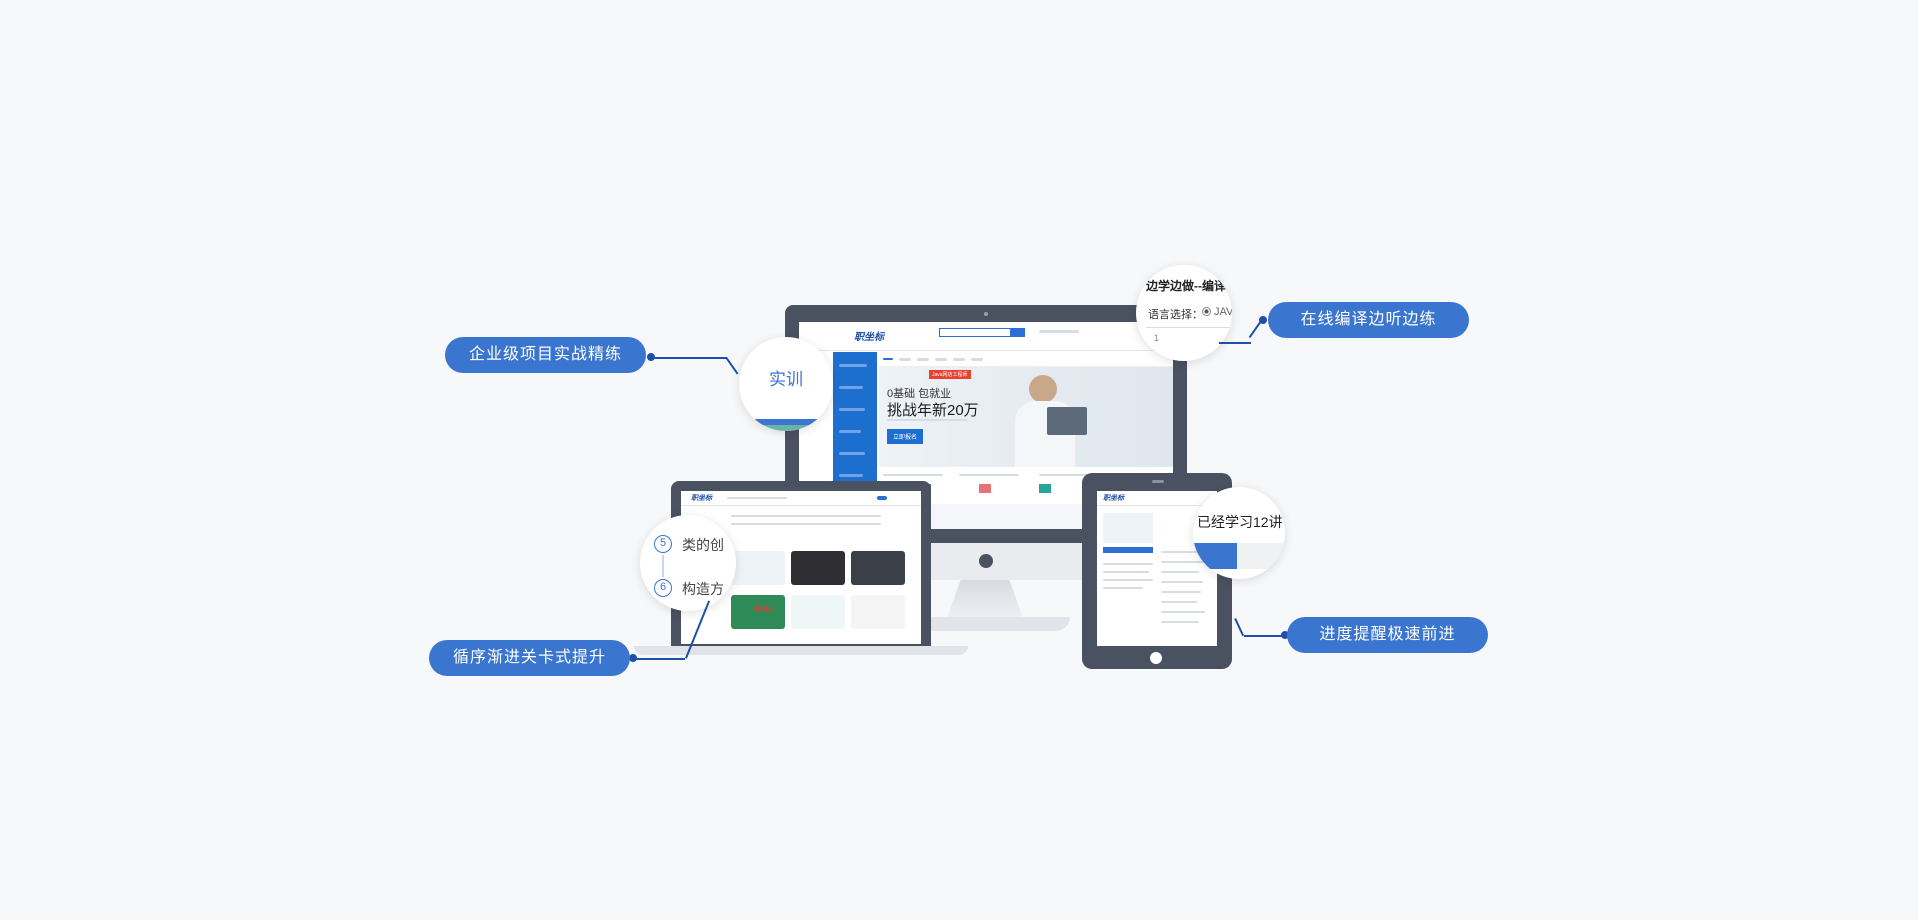  What do you see at coordinates (1113, 498) in the screenshot?
I see `tablet-logo: 职坐标` at bounding box center [1113, 498].